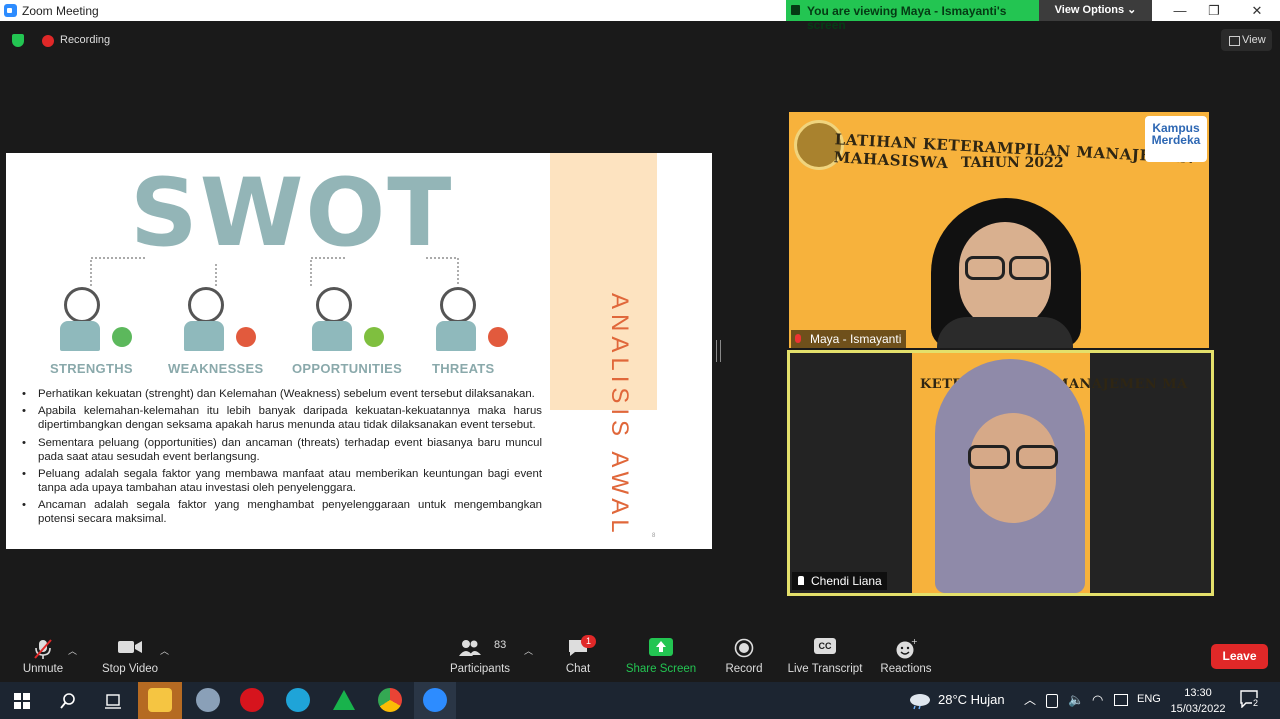  What do you see at coordinates (1149, 699) in the screenshot?
I see `language-indicator: ENG` at bounding box center [1149, 699].